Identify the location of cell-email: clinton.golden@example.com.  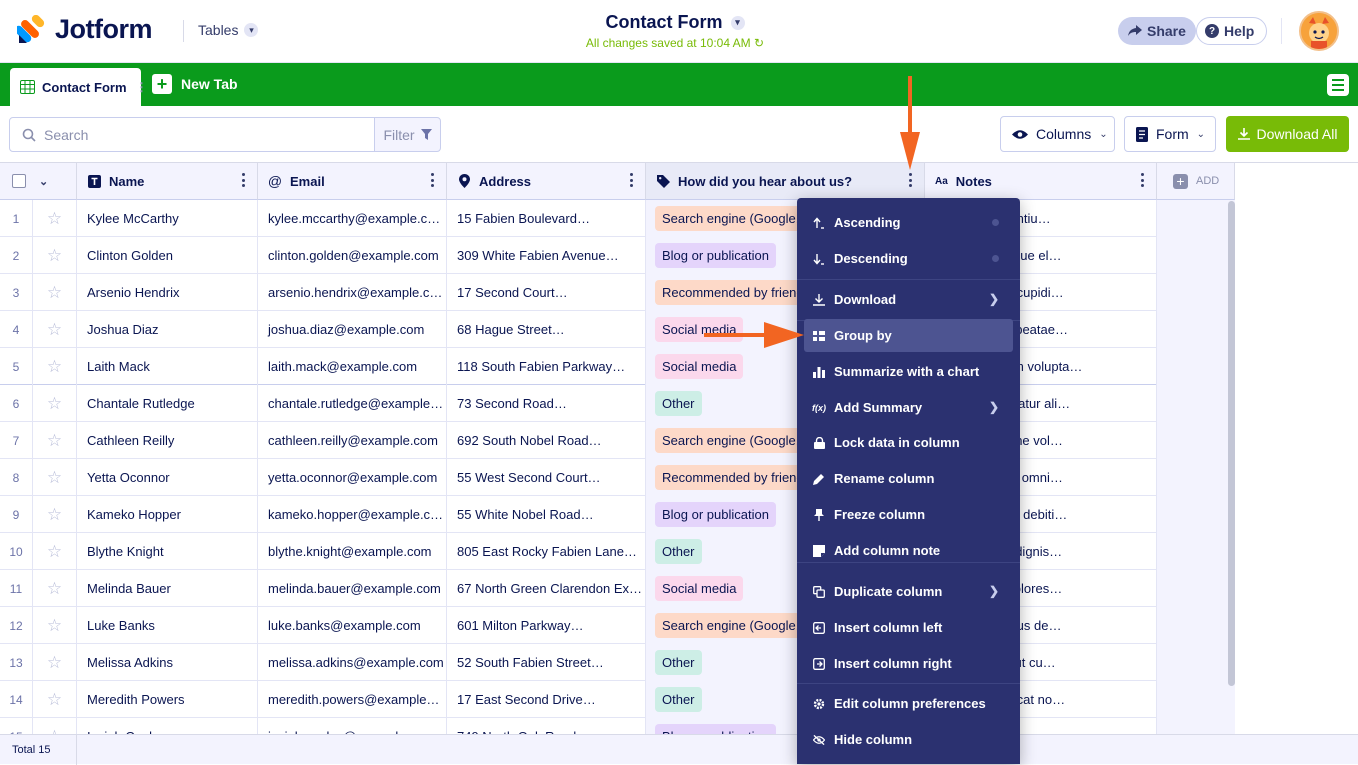
(352, 255).